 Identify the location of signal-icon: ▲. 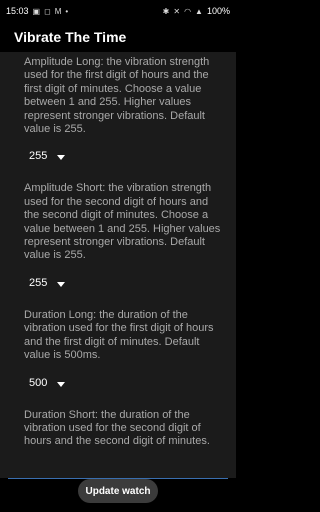
(199, 11).